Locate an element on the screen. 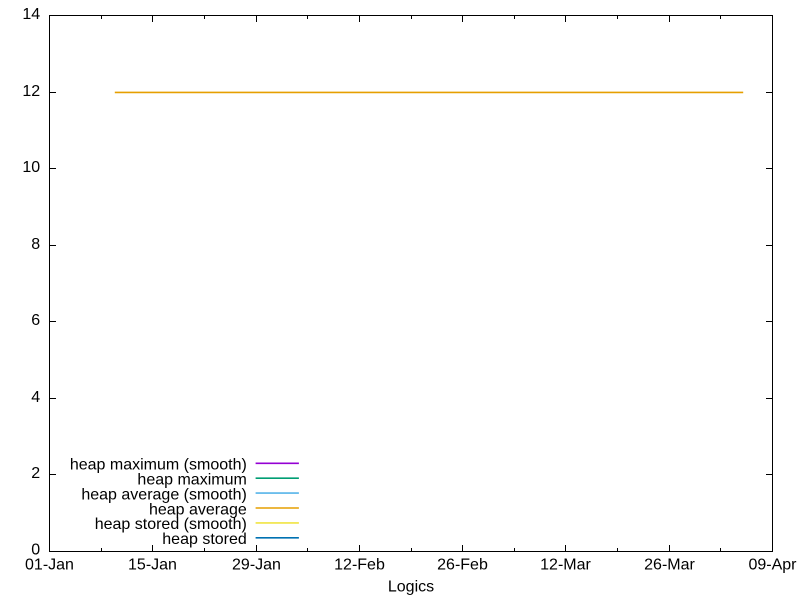  svg-text: 26-Mar is located at coordinates (669, 565).